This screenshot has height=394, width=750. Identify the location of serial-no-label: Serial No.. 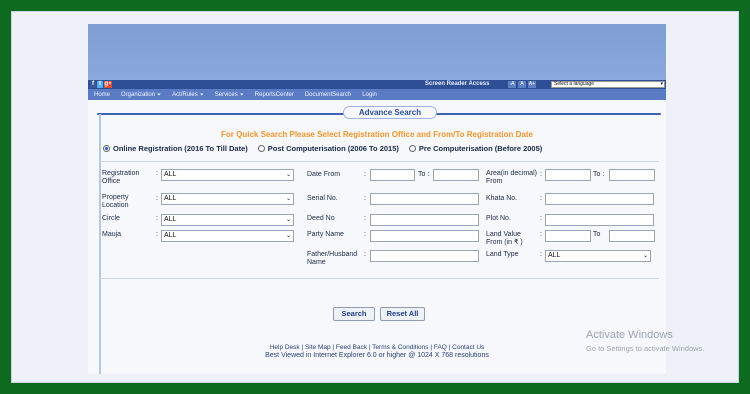
(322, 198).